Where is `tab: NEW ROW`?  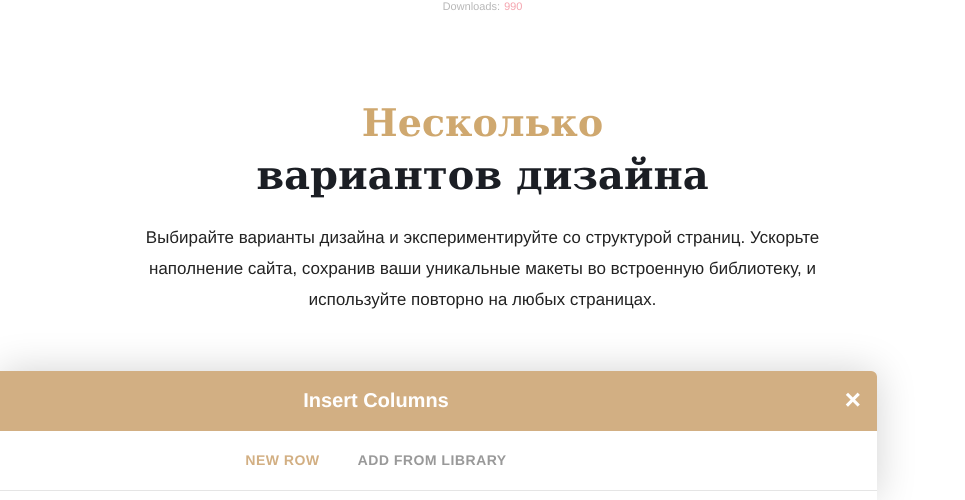
tab: NEW ROW is located at coordinates (282, 460).